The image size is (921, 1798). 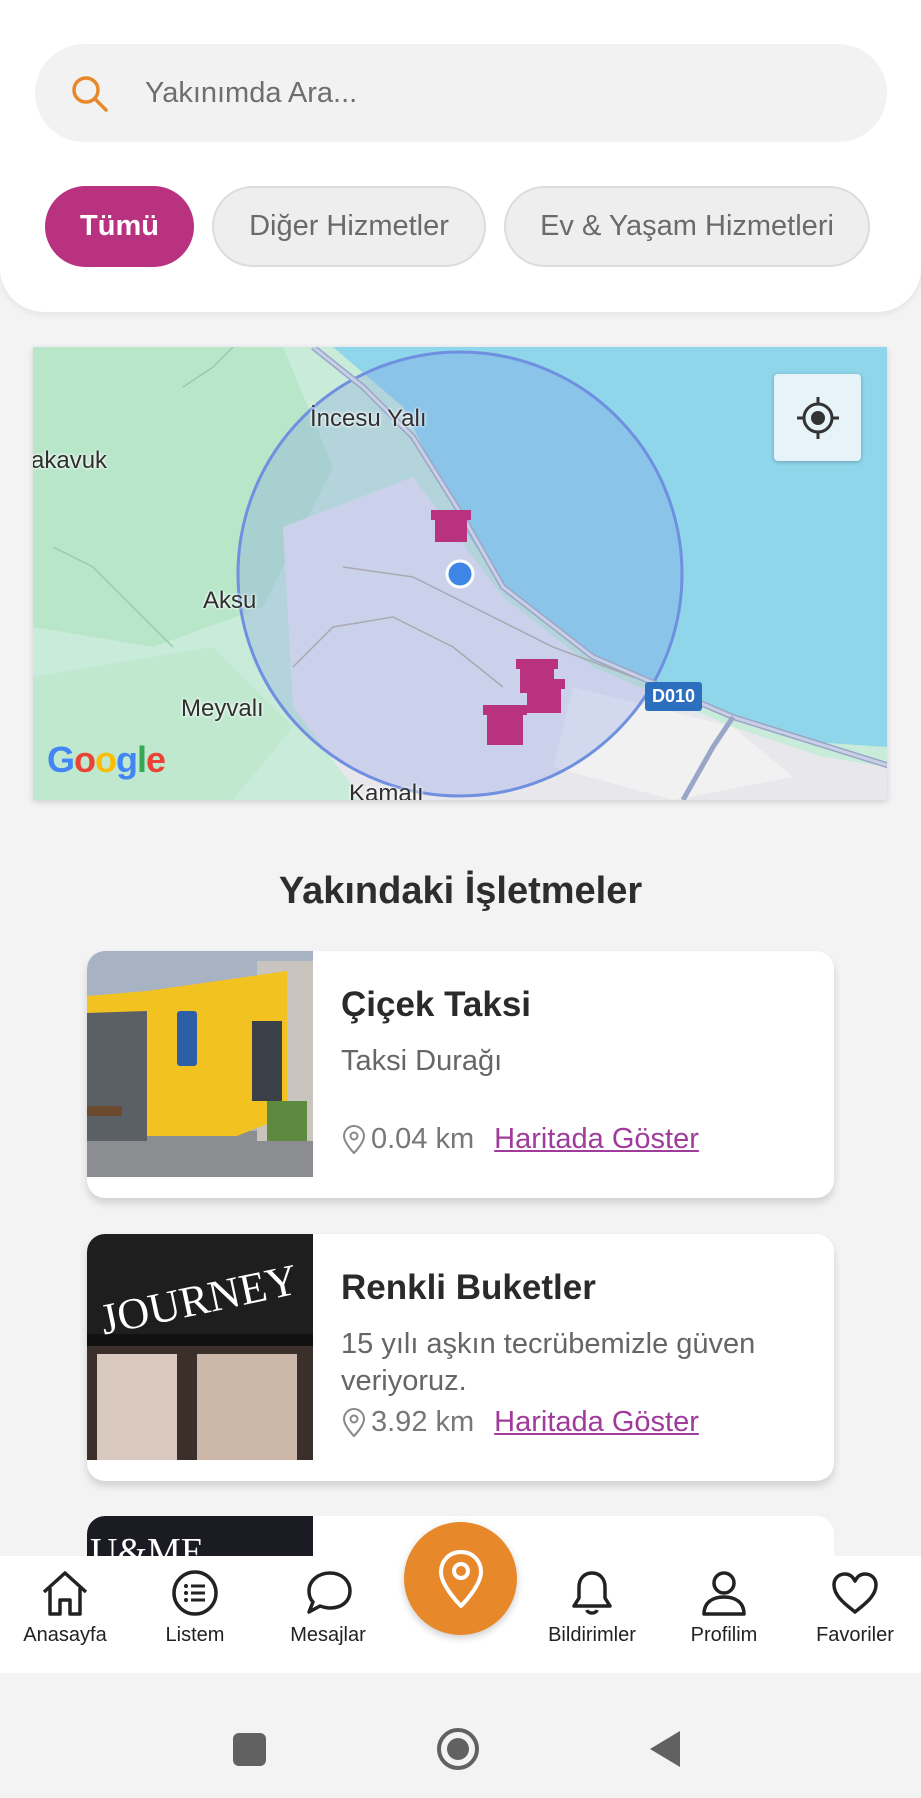 What do you see at coordinates (724, 1635) in the screenshot?
I see `nav-label: Profilim` at bounding box center [724, 1635].